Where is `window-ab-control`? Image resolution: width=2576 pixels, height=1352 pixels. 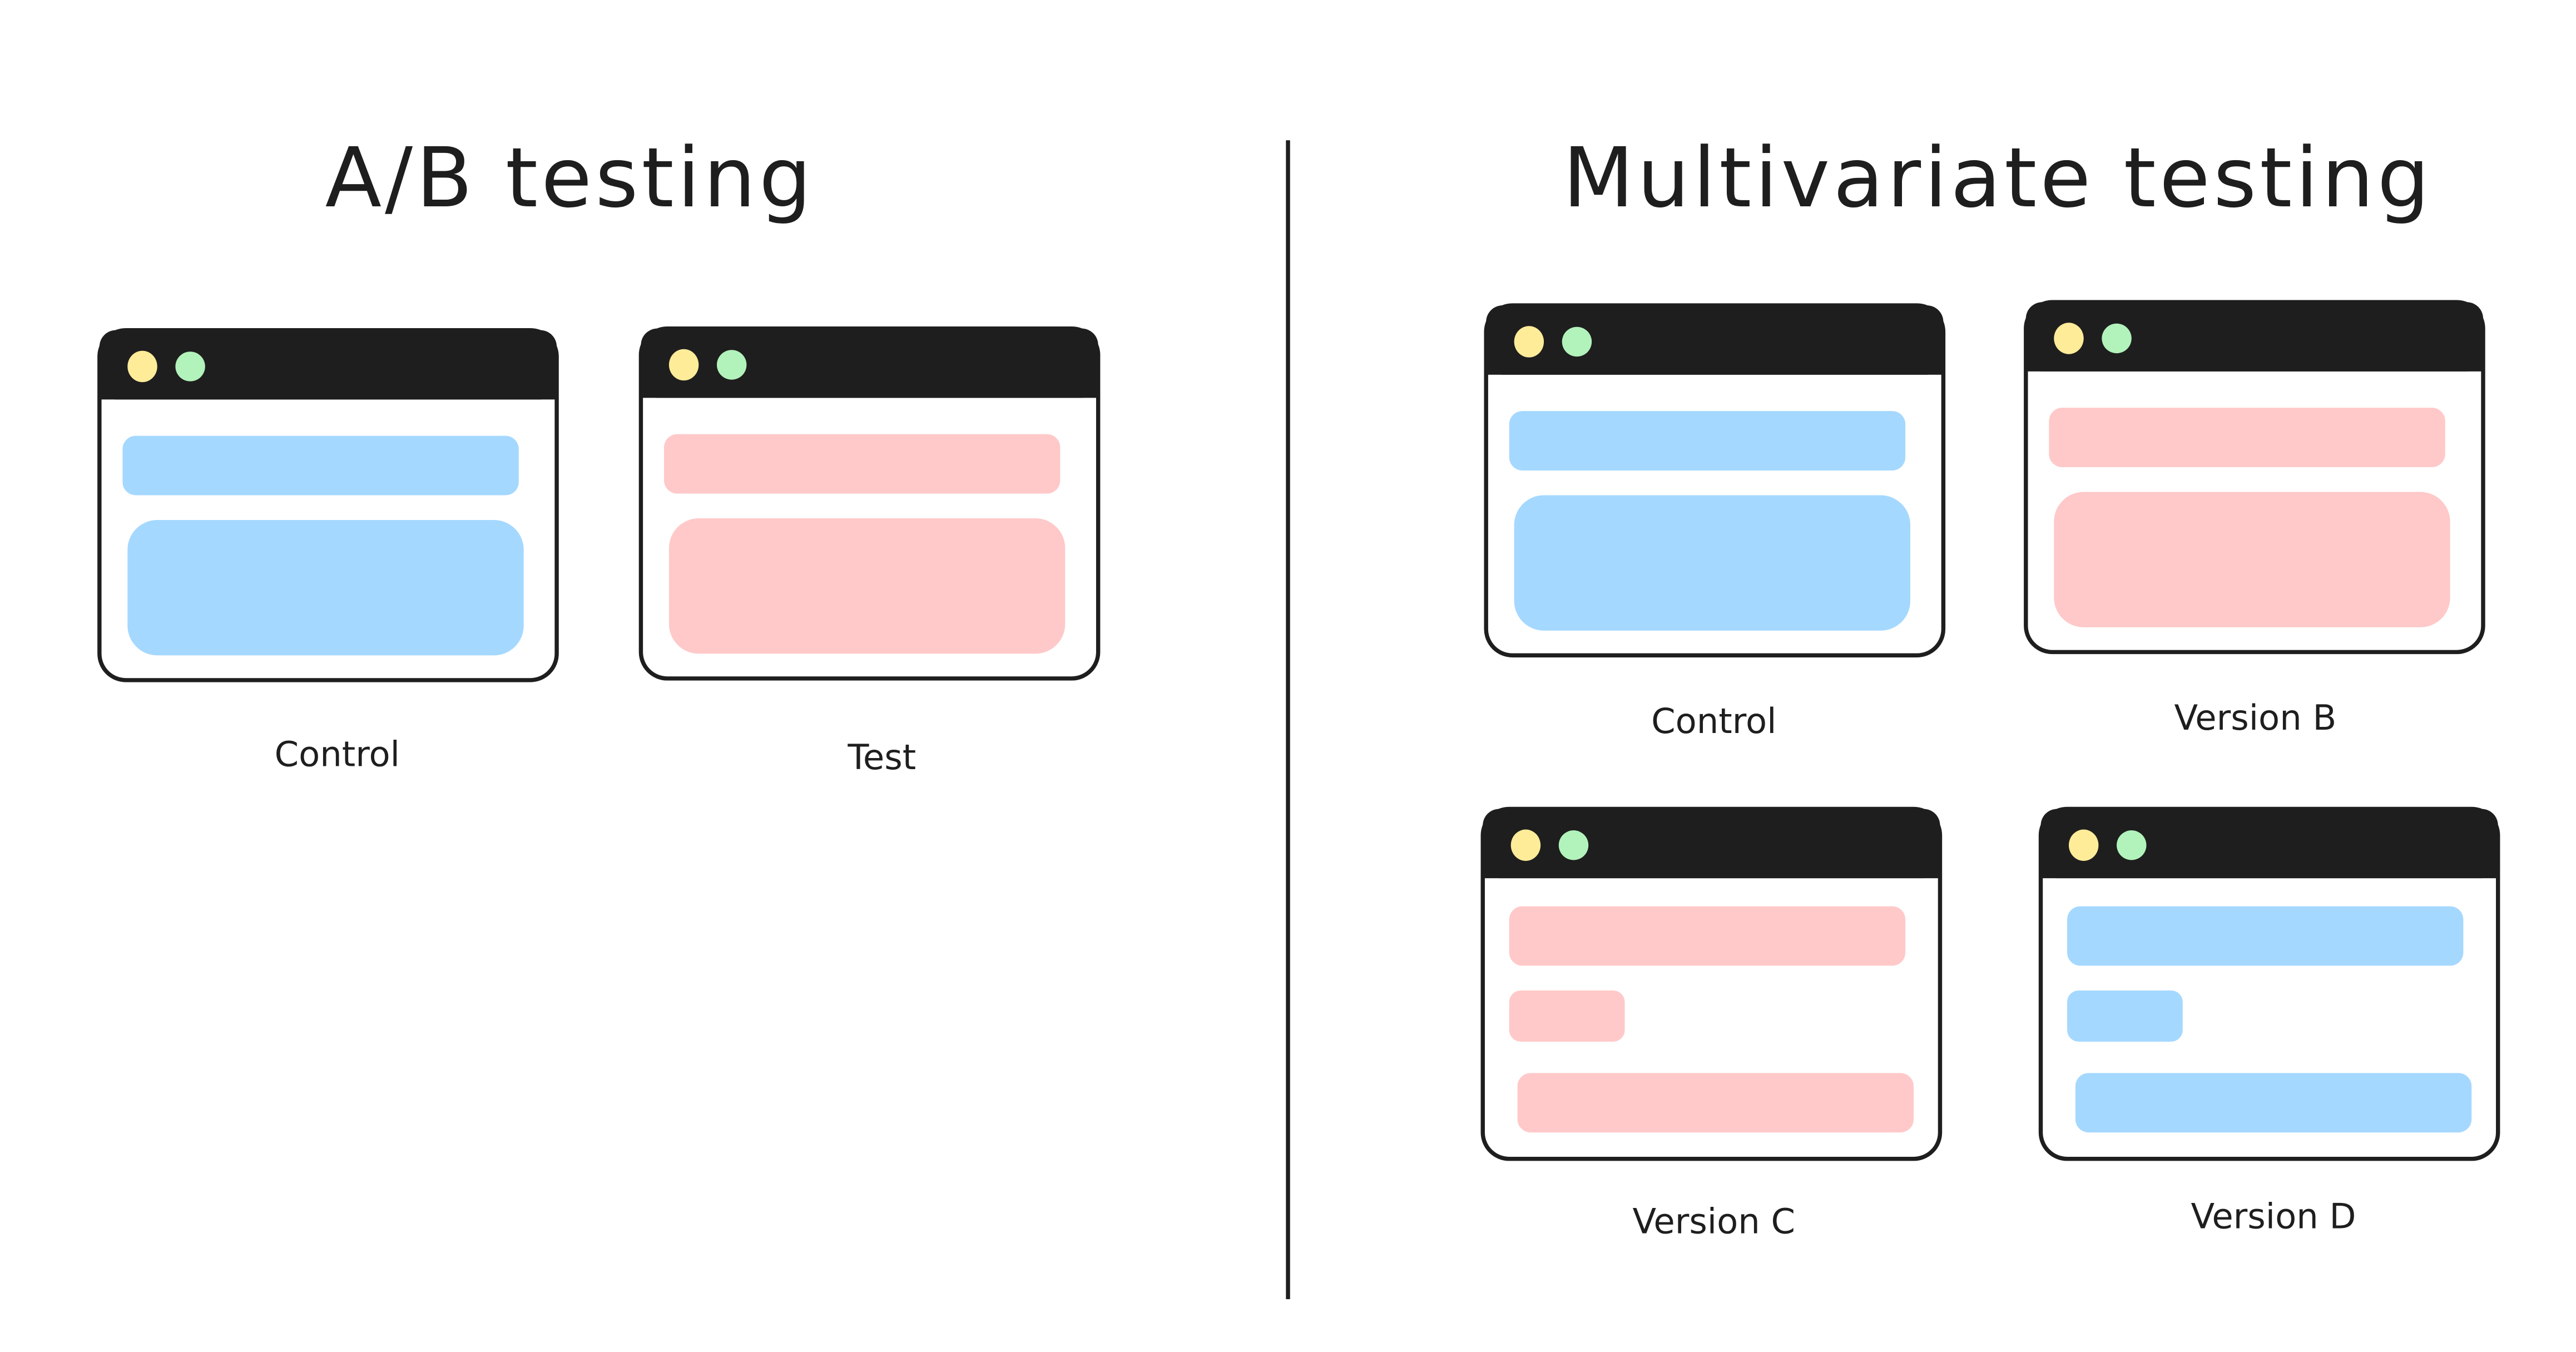
window-ab-control is located at coordinates (328, 505).